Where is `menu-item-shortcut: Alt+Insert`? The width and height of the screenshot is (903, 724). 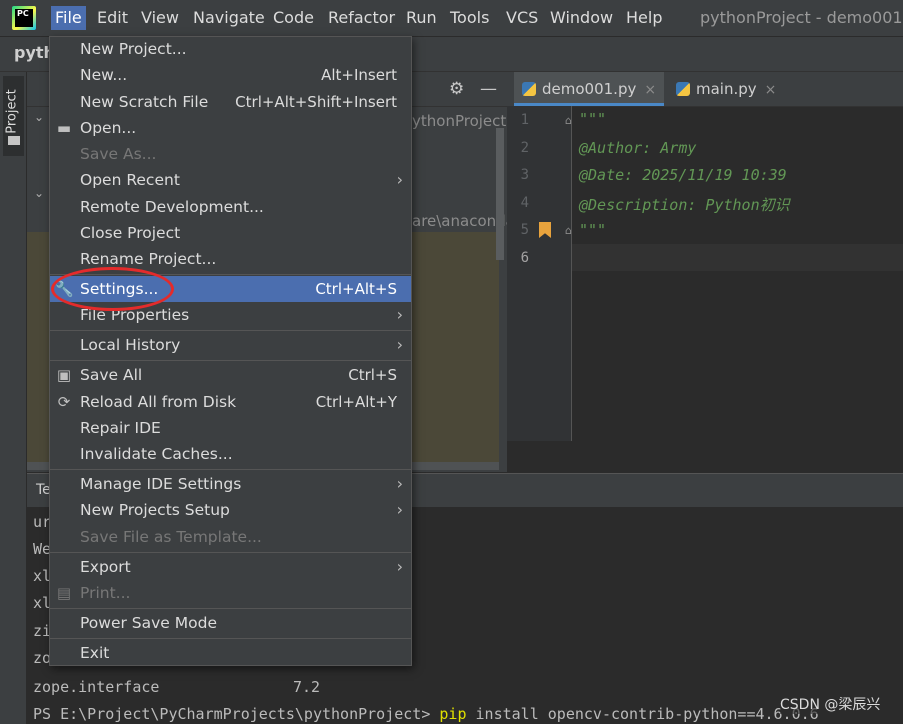
menu-item-shortcut: Alt+Insert is located at coordinates (359, 75).